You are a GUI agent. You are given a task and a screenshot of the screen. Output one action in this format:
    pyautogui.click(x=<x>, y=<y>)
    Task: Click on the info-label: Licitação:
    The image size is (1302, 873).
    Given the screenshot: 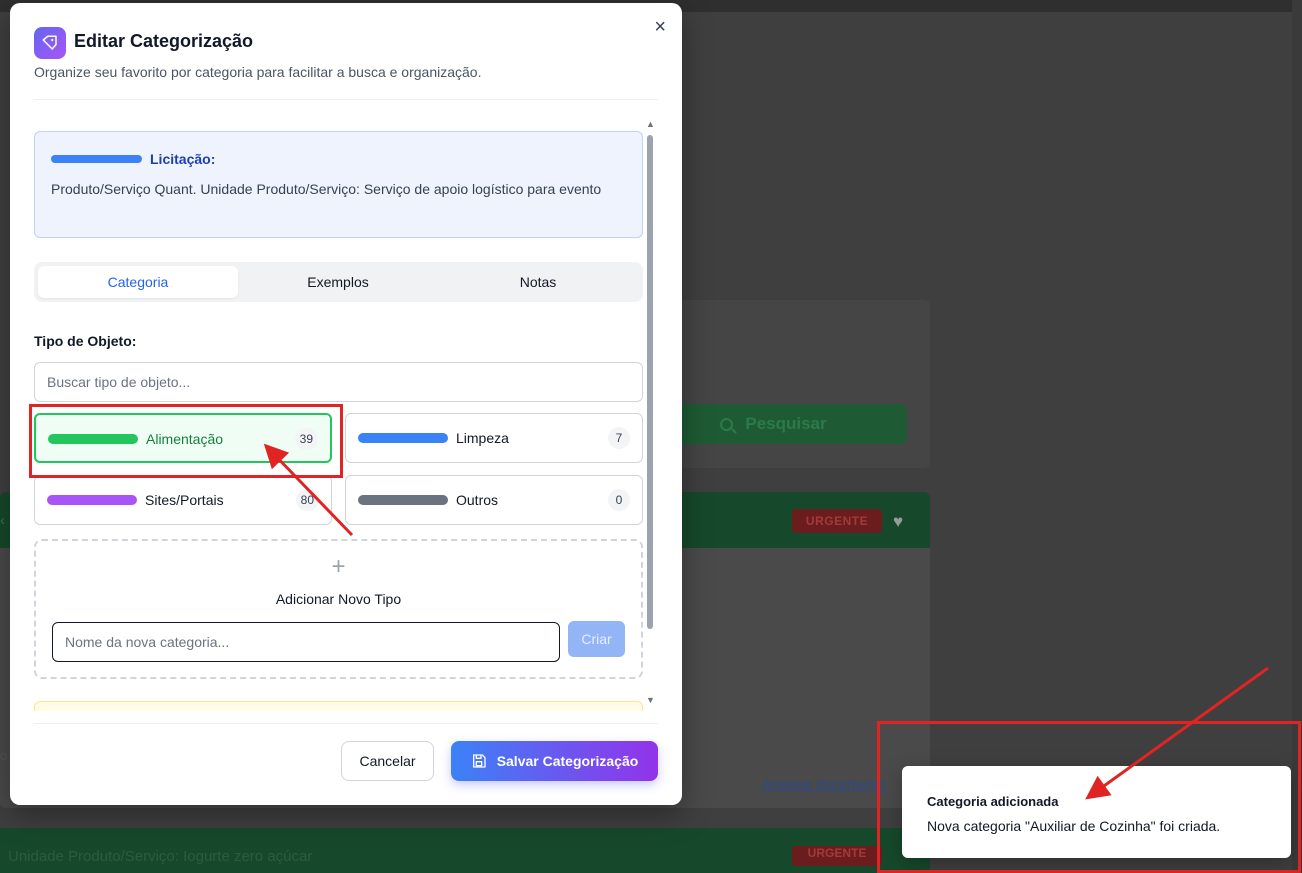 What is the action you would take?
    pyautogui.click(x=183, y=159)
    